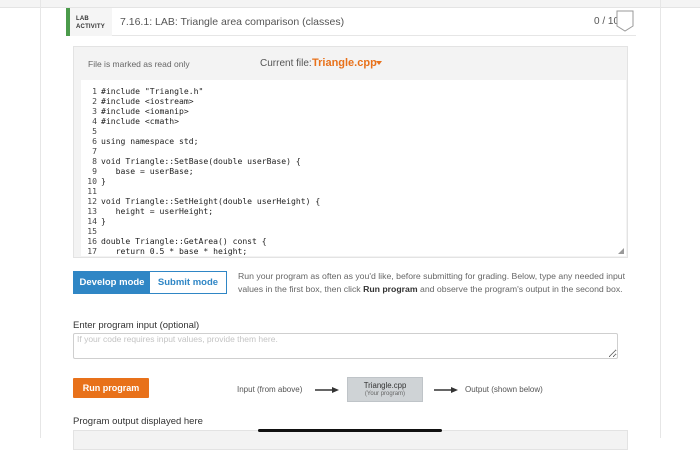  What do you see at coordinates (140, 121) in the screenshot?
I see `line-code: #include <cmath>` at bounding box center [140, 121].